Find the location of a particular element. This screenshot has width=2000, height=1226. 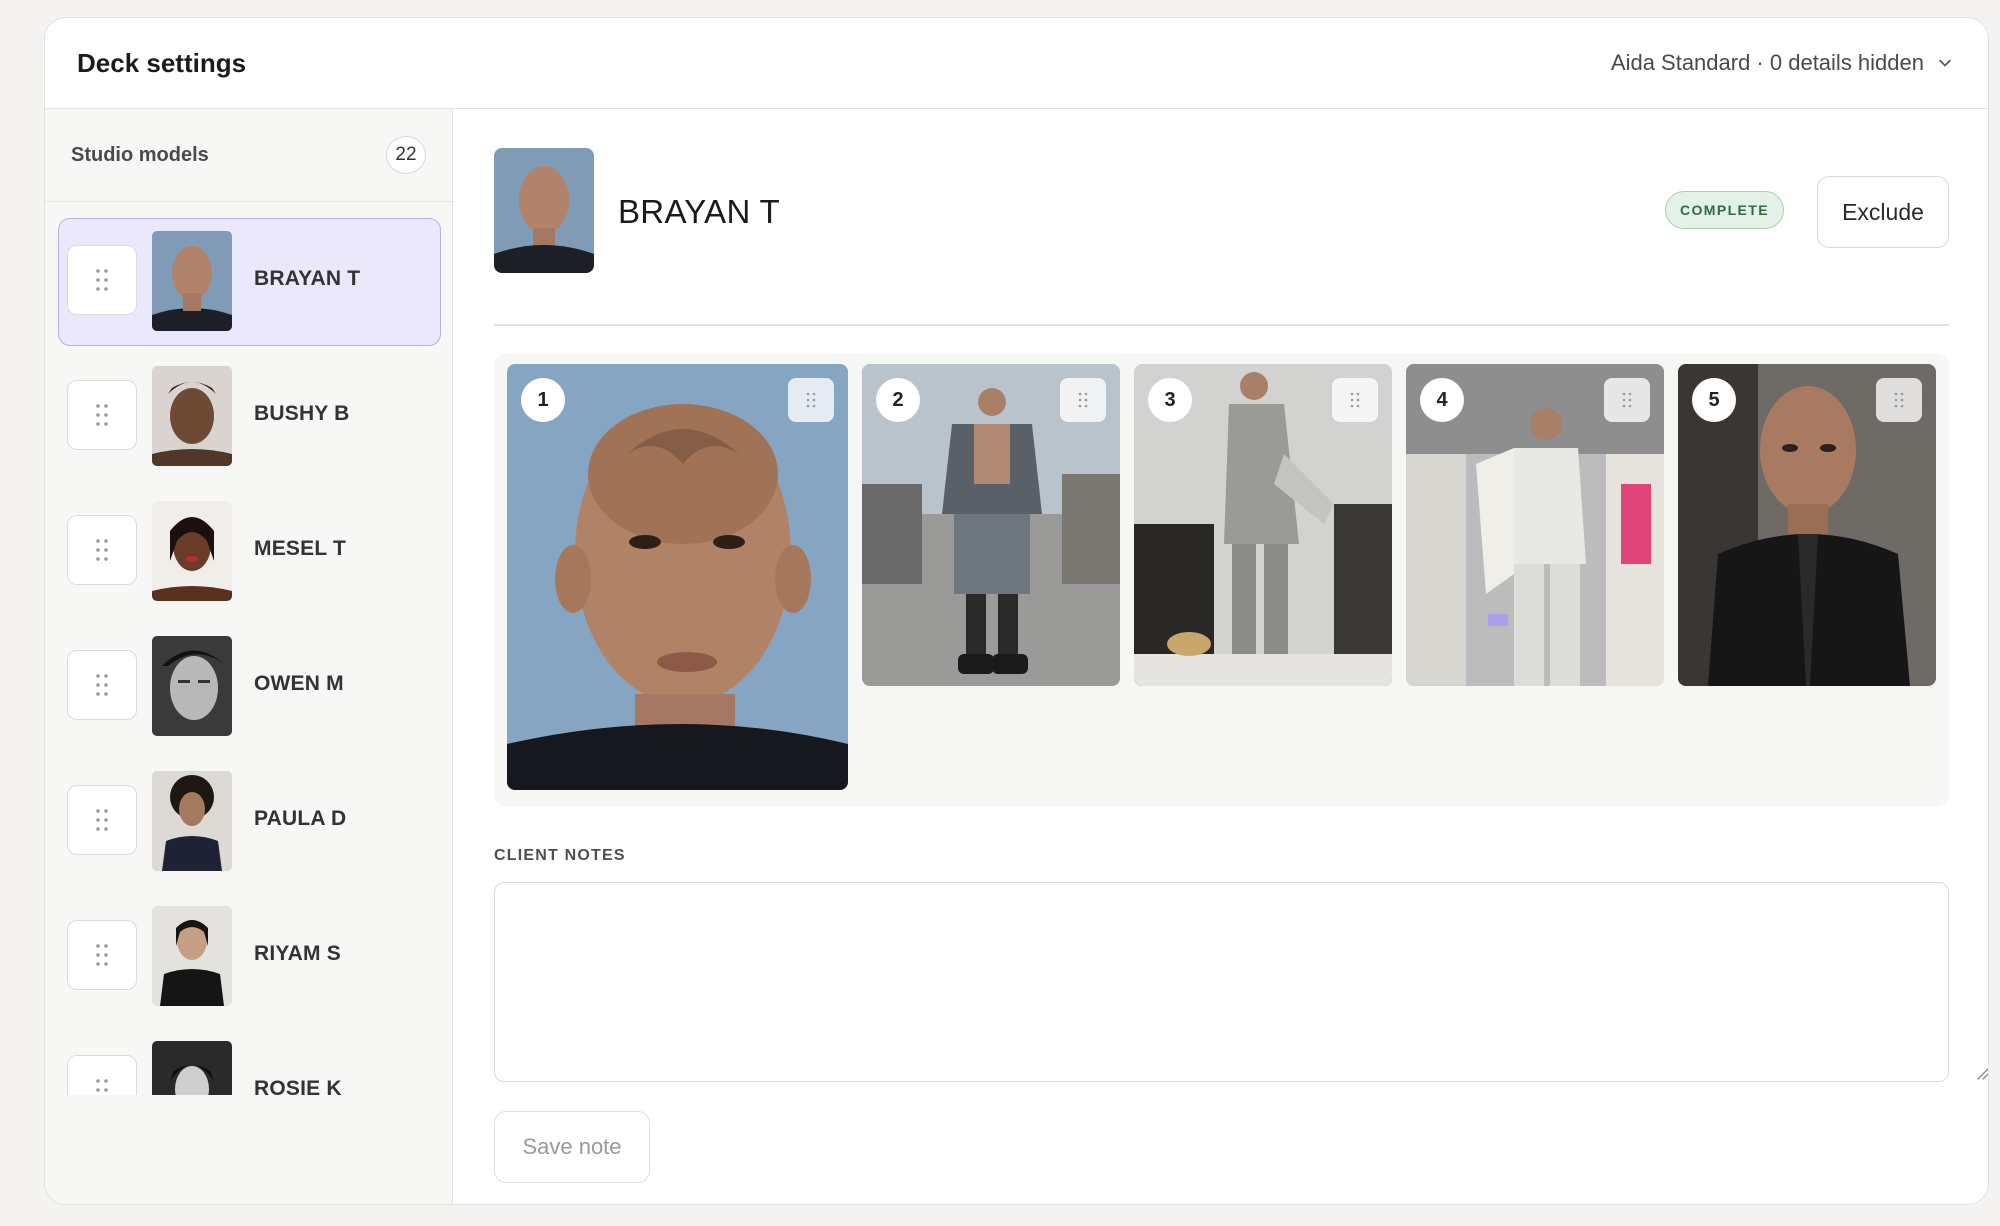

gallery-photo: 3 is located at coordinates (1263, 525).